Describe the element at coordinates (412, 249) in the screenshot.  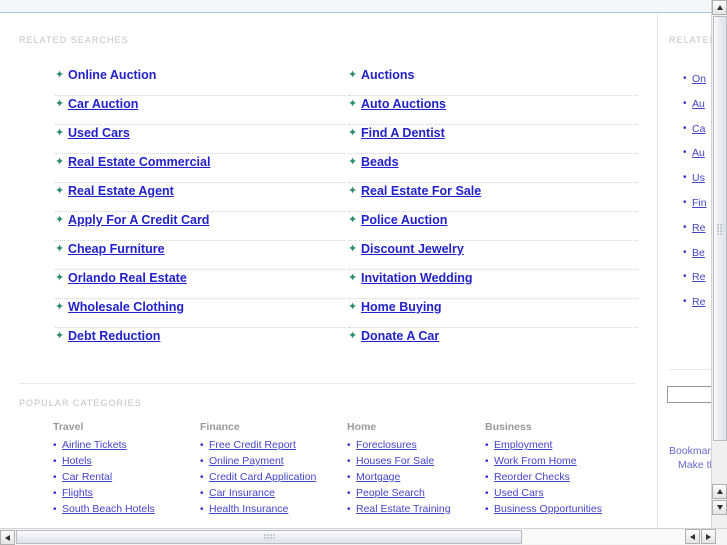
I see `related-search-link: Discount Jewelry` at that location.